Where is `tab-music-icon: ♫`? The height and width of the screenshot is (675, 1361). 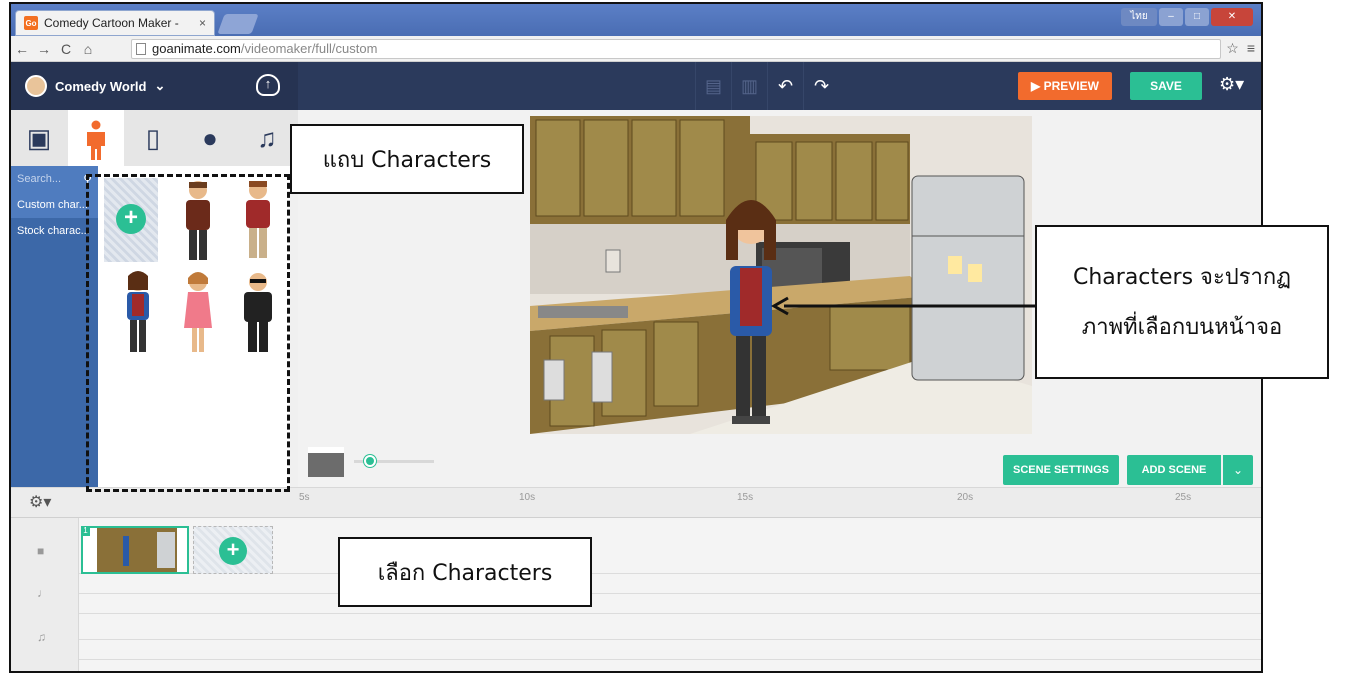 tab-music-icon: ♫ is located at coordinates (267, 138).